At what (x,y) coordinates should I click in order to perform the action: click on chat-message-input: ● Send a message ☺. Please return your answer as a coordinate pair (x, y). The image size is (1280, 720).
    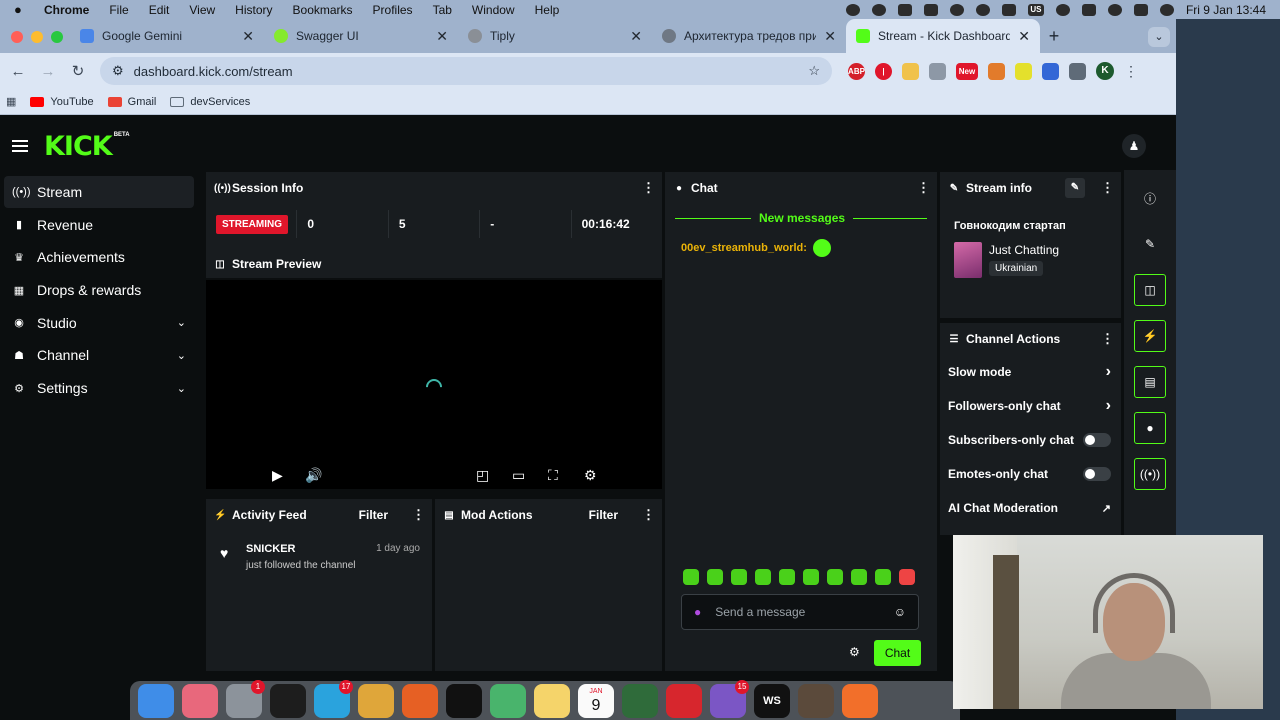
    Looking at the image, I should click on (800, 612).